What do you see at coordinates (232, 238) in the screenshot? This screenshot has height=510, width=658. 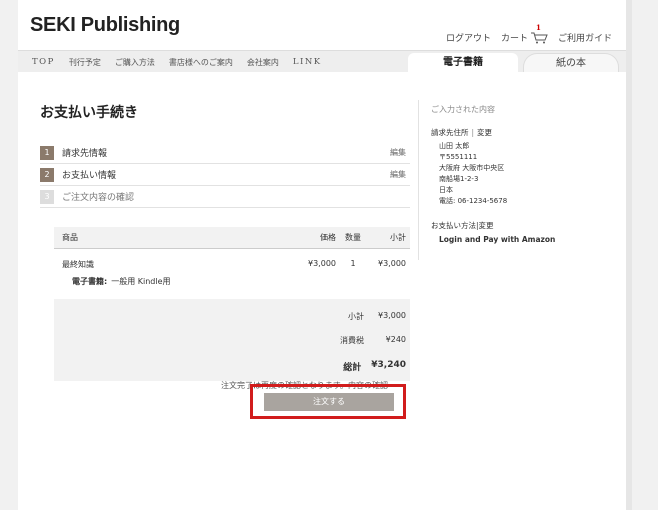 I see `order-header-row: 商品 価格 数量 小計` at bounding box center [232, 238].